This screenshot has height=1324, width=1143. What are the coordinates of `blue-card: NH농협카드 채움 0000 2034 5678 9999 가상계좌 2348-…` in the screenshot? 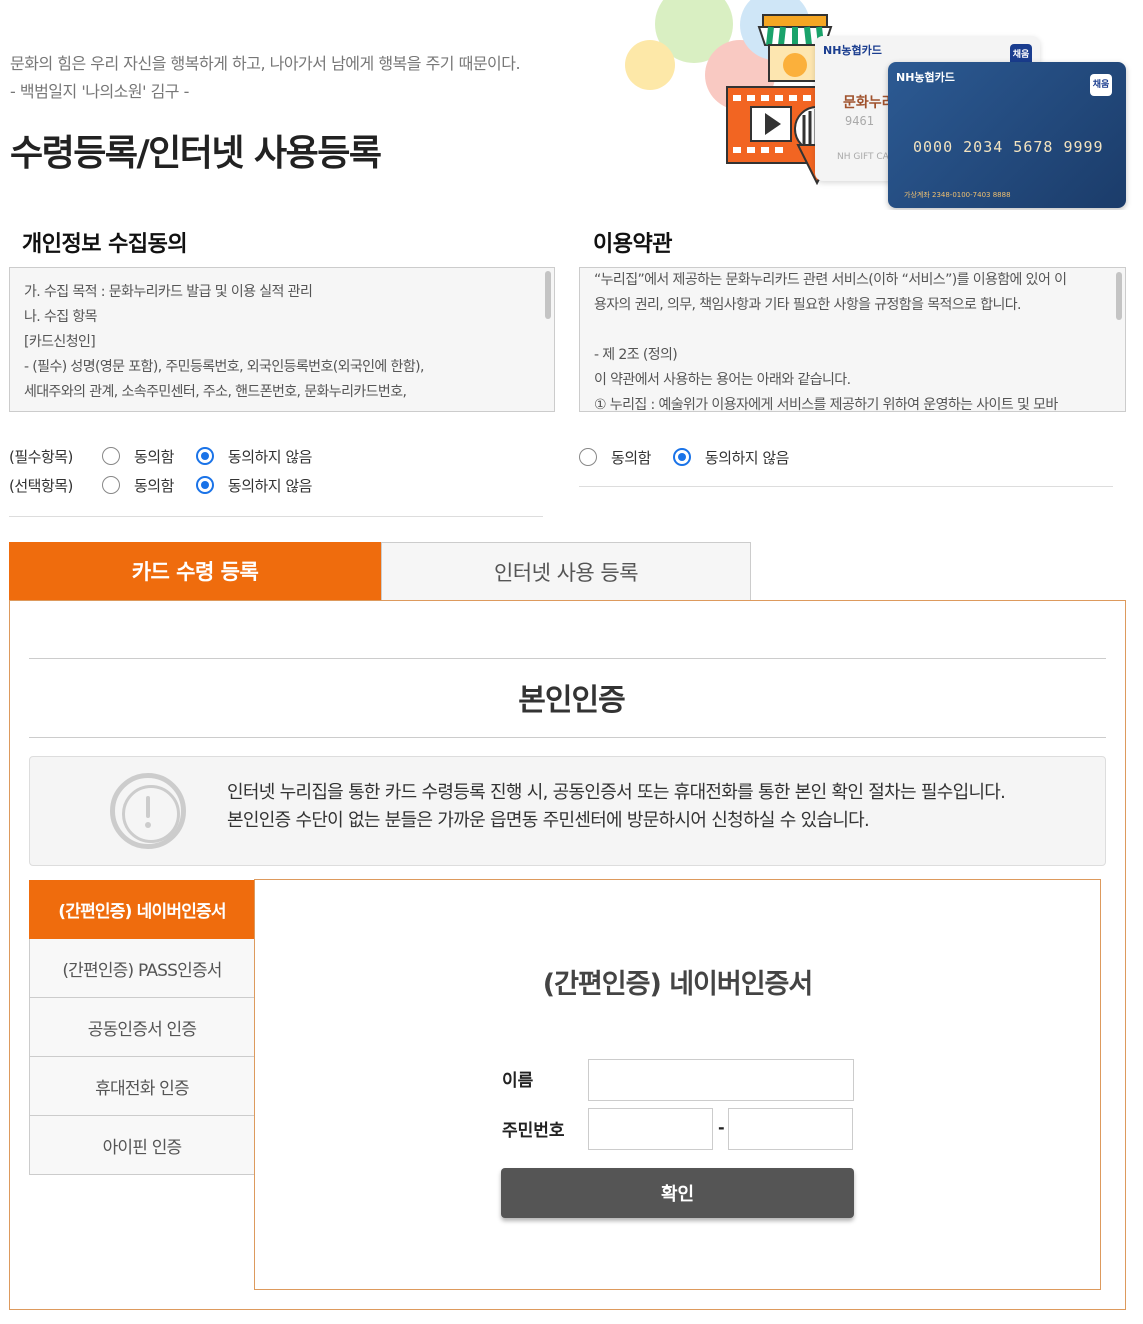 It's located at (1007, 135).